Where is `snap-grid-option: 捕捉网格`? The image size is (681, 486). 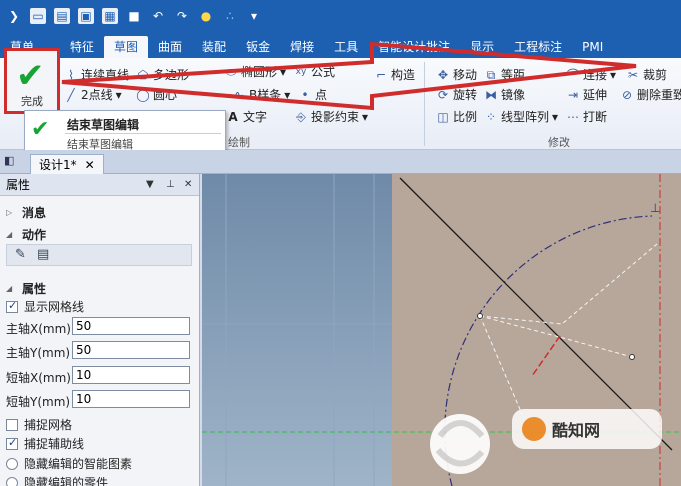
snap-grid-option: 捕捉网格 is located at coordinates (39, 424).